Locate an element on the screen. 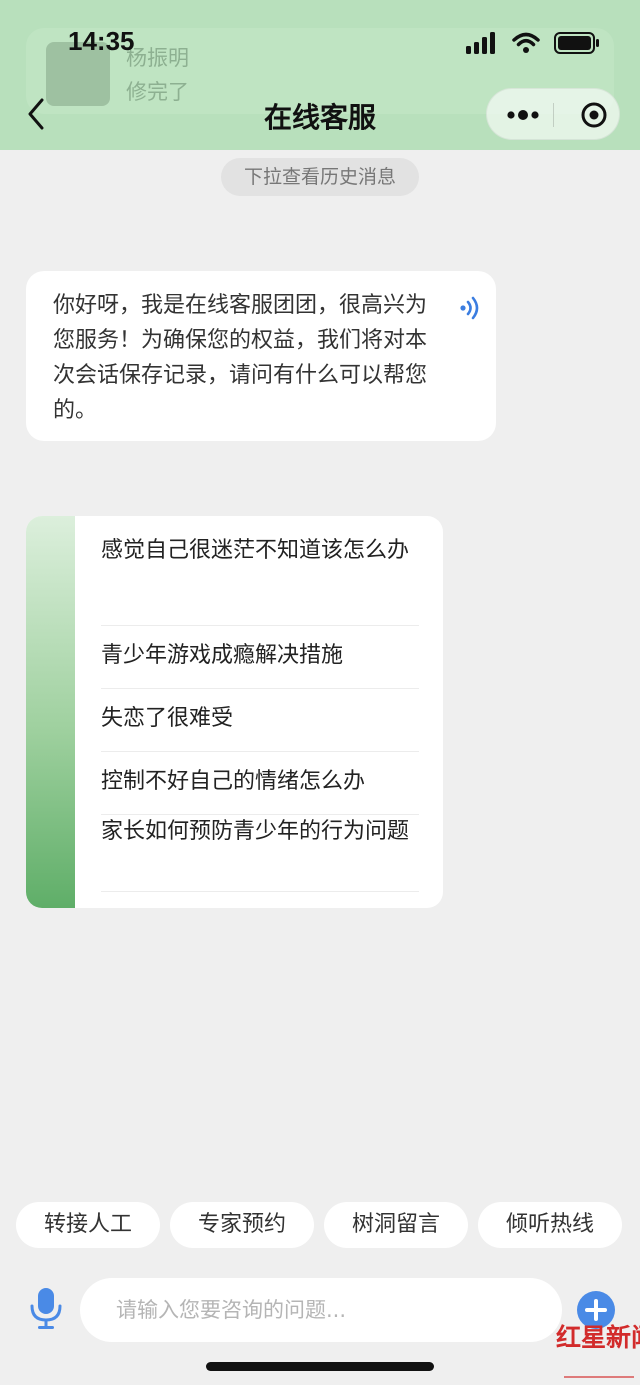 Image resolution: width=640 pixels, height=1385 pixels. wifi-icon is located at coordinates (526, 42).